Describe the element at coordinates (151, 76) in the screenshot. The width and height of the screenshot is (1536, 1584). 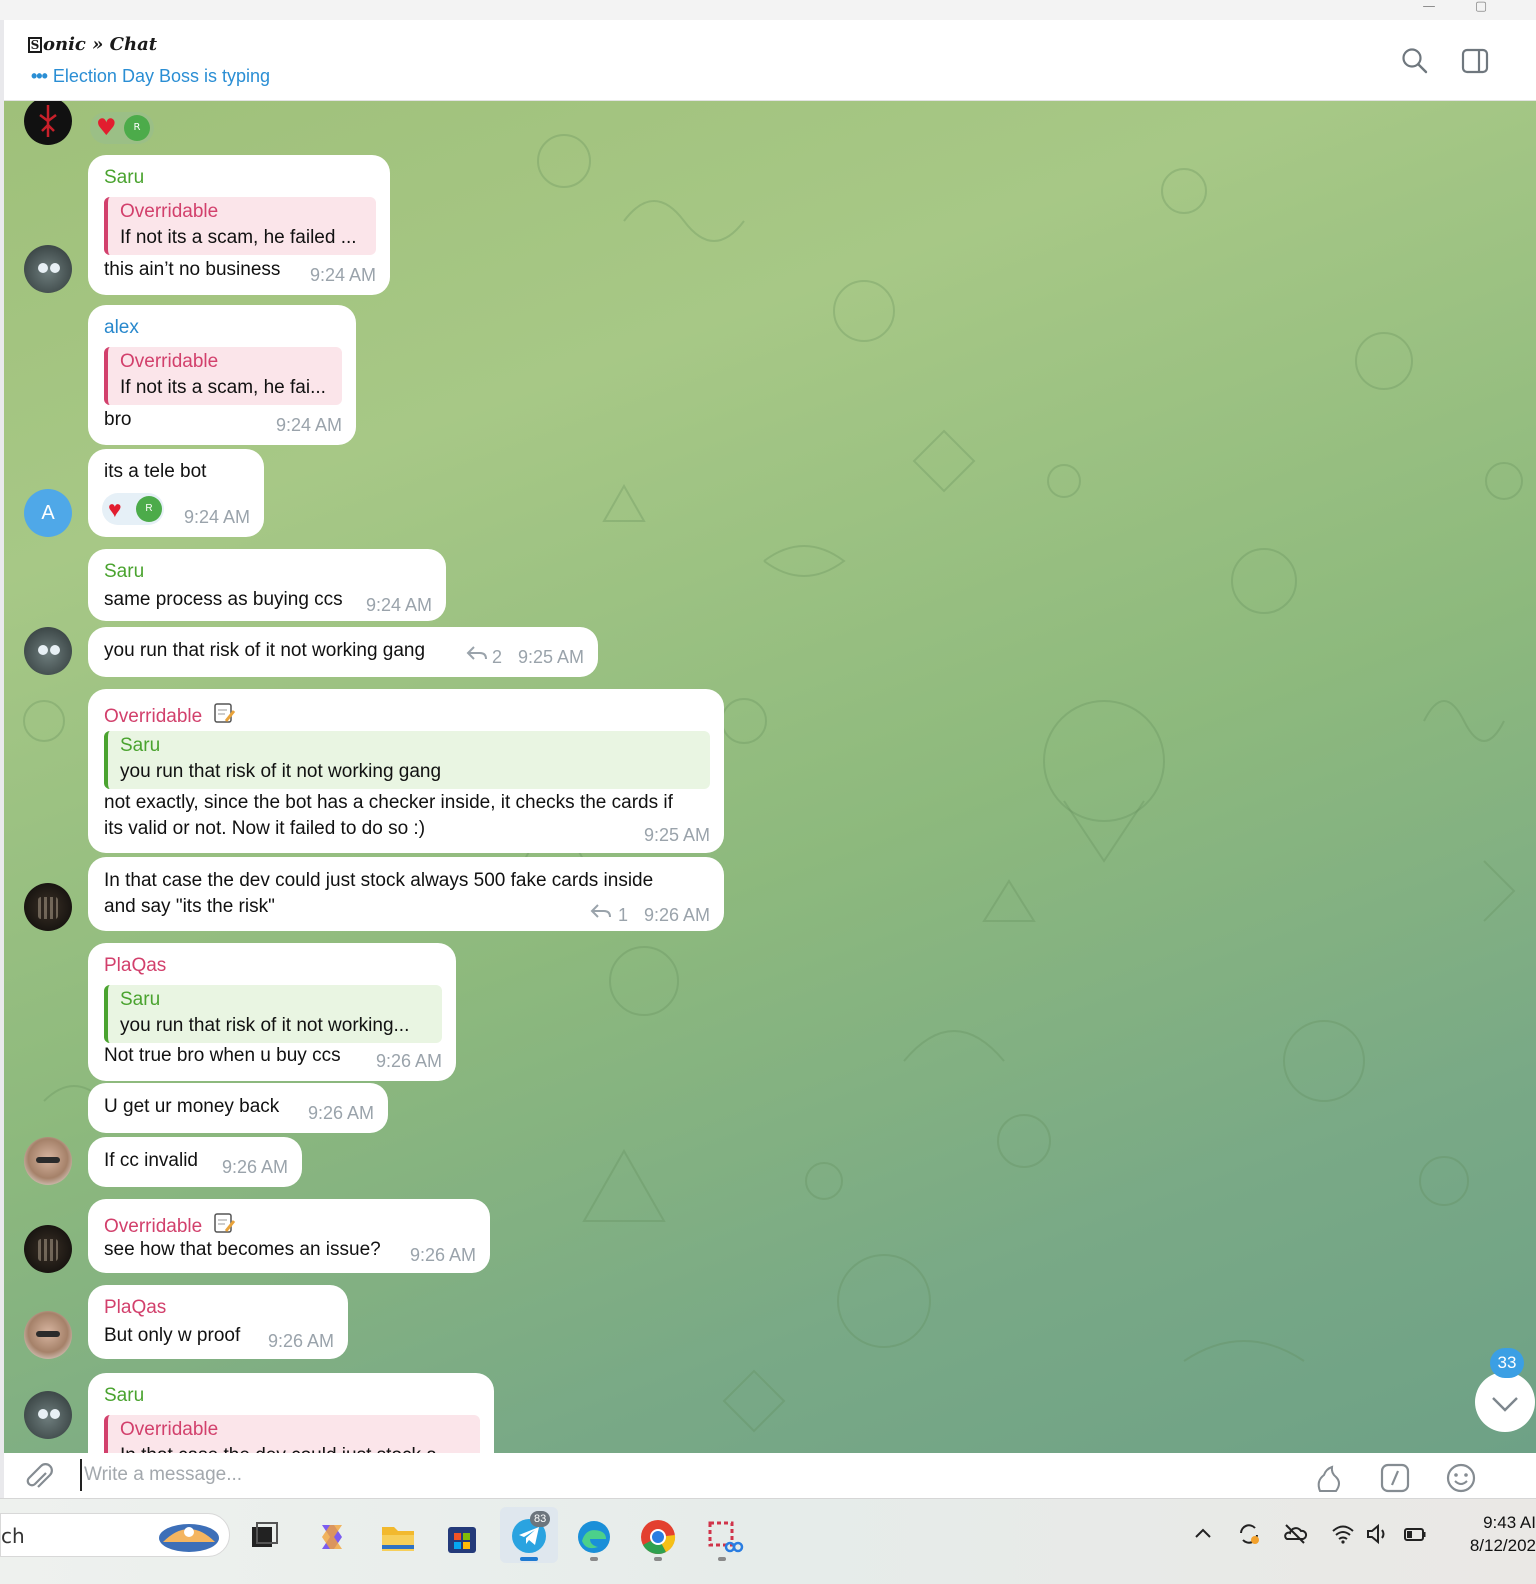
I see `typing-status: ••• Election Day Boss is typing` at that location.